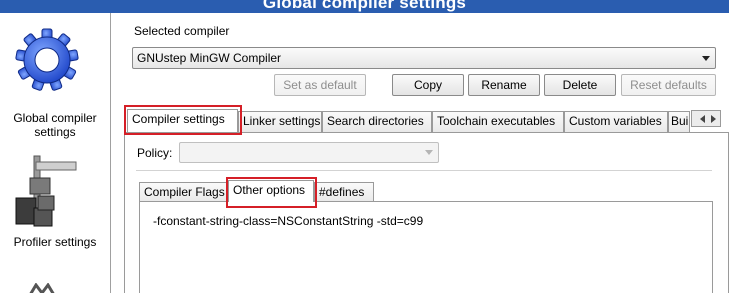 This screenshot has width=729, height=293. I want to click on compiler-select: GNUstep MinGW Compiler, so click(424, 58).